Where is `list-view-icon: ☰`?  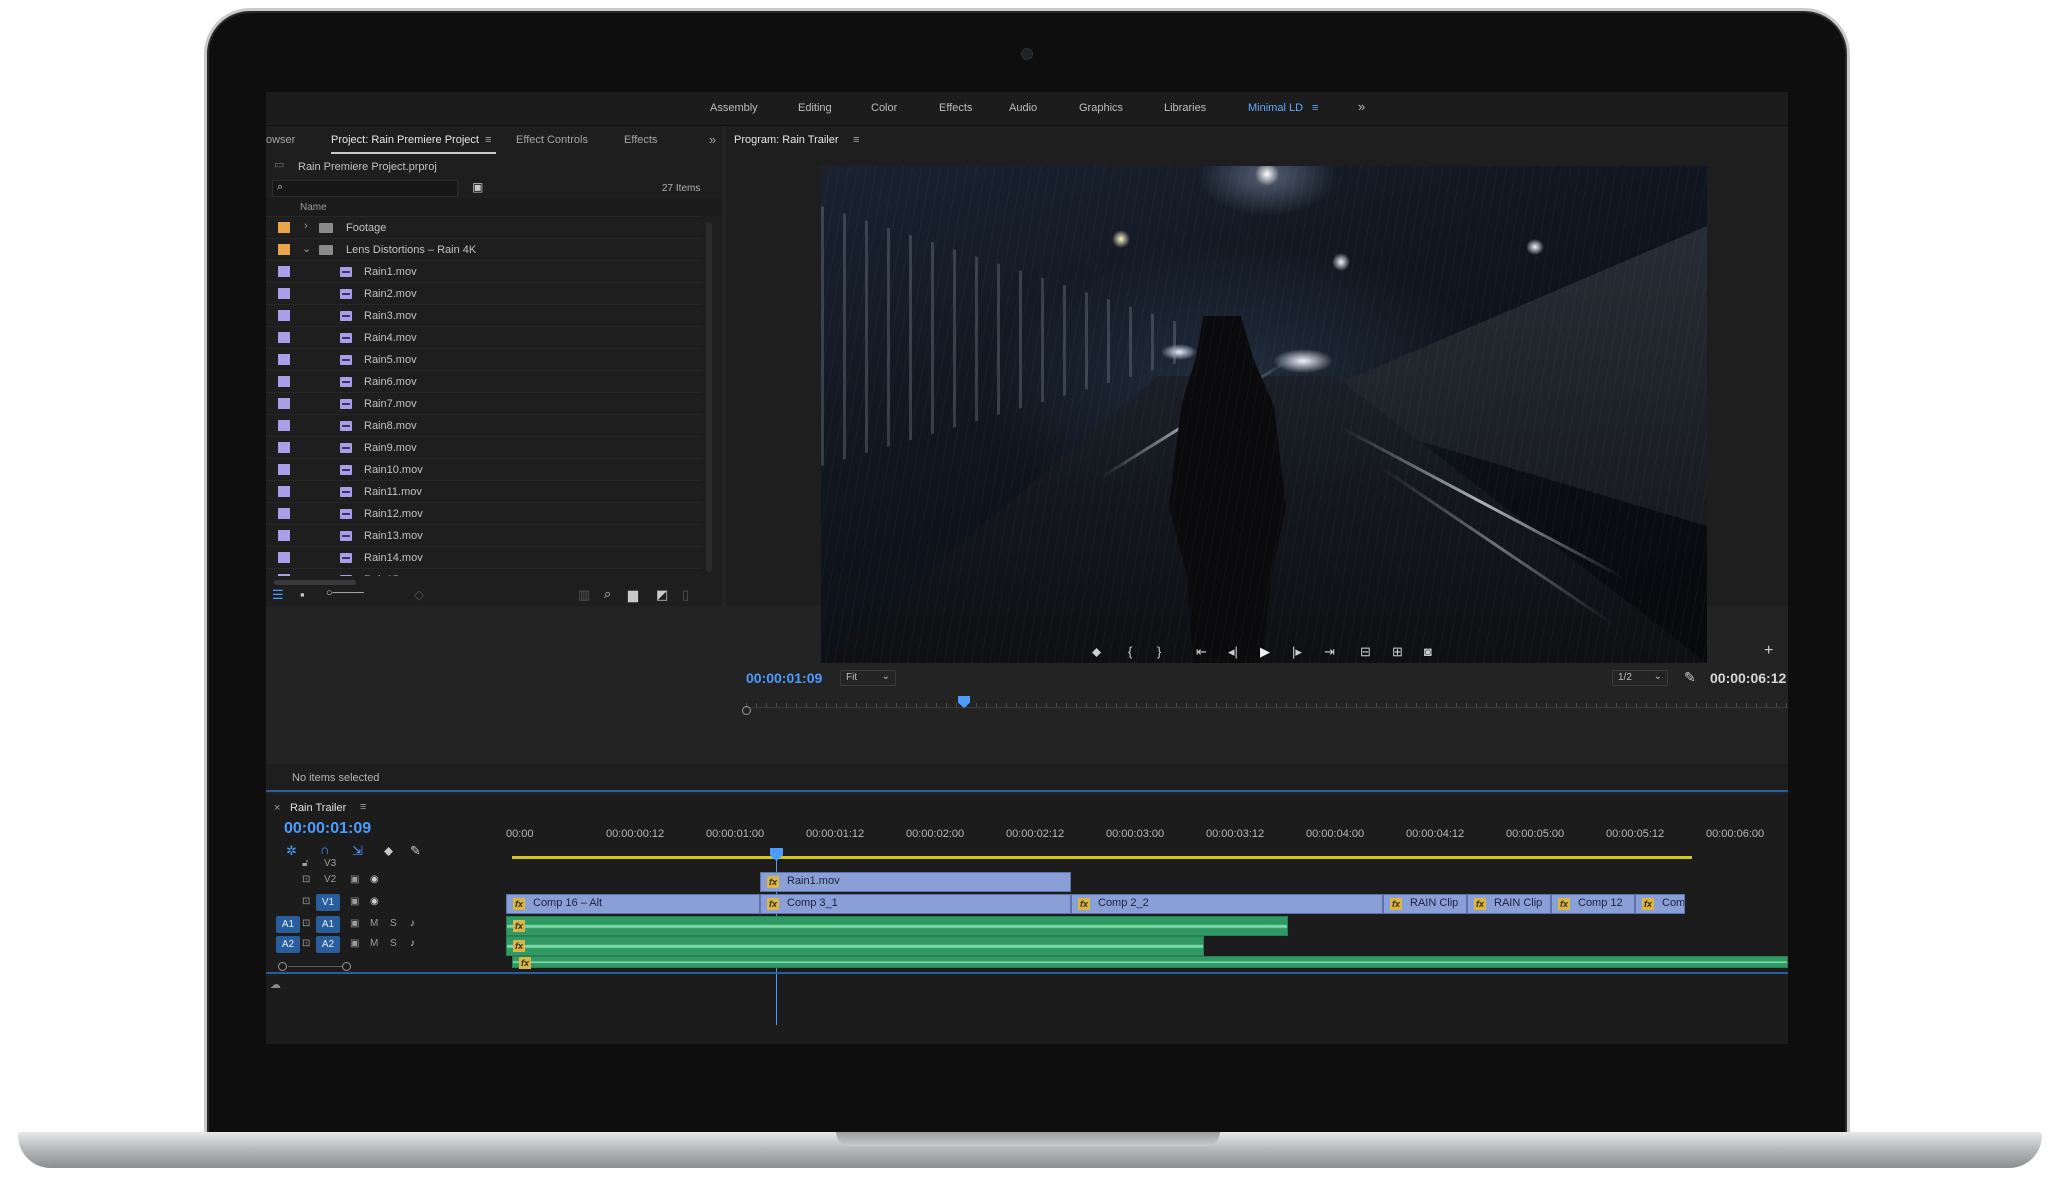
list-view-icon: ☰ is located at coordinates (278, 594).